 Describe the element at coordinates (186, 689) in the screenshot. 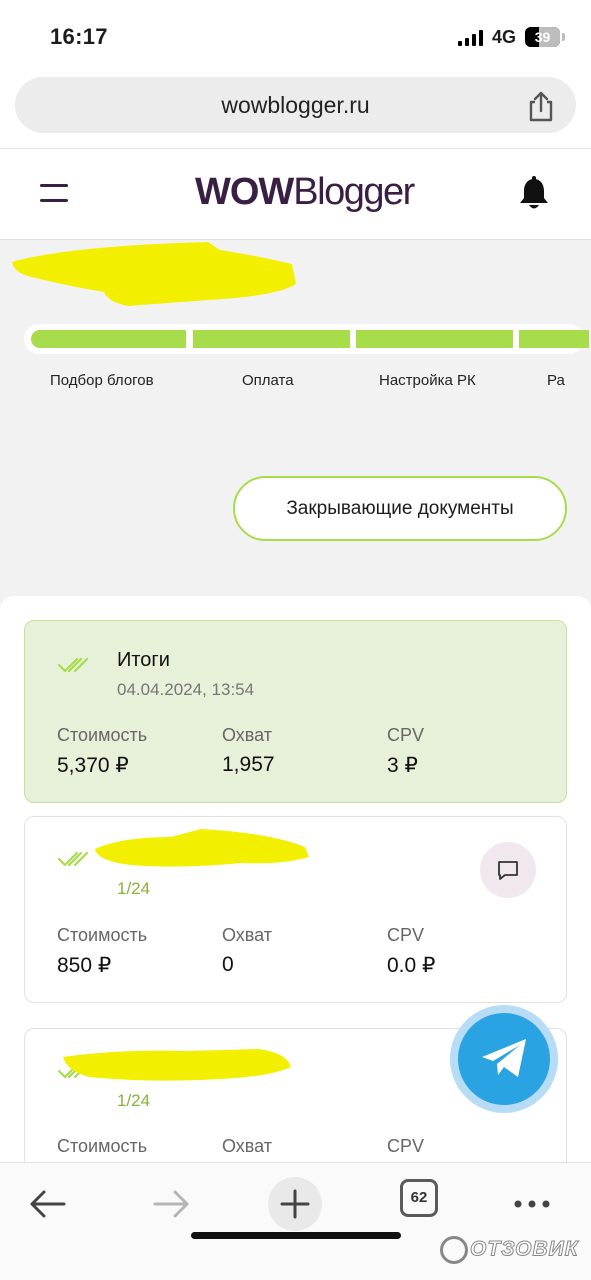

I see `summary-date: 04.04.2024, 13:54` at that location.